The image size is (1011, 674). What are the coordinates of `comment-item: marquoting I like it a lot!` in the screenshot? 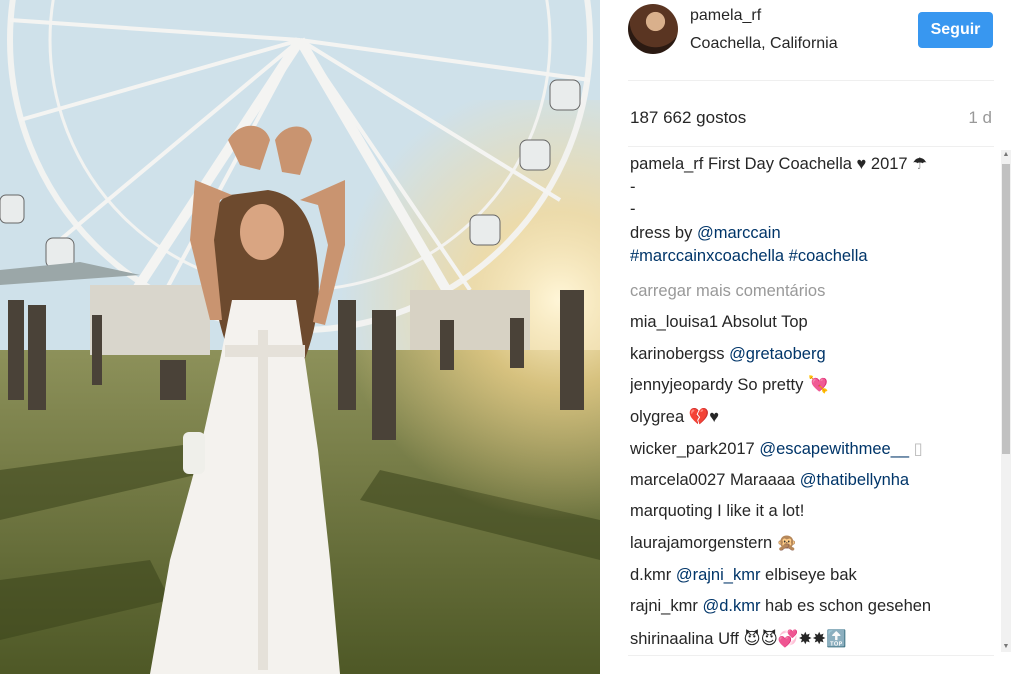 It's located at (717, 511).